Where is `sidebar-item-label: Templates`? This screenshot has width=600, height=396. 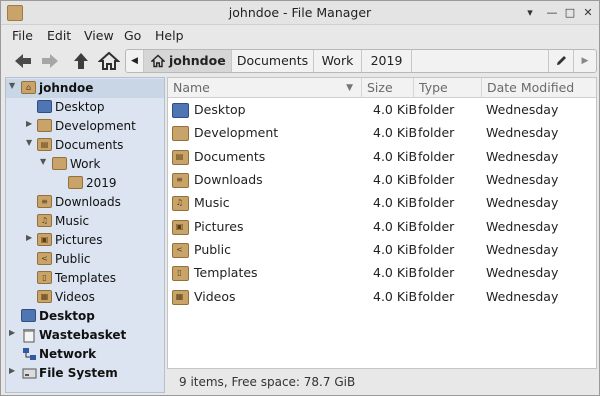 sidebar-item-label: Templates is located at coordinates (86, 278).